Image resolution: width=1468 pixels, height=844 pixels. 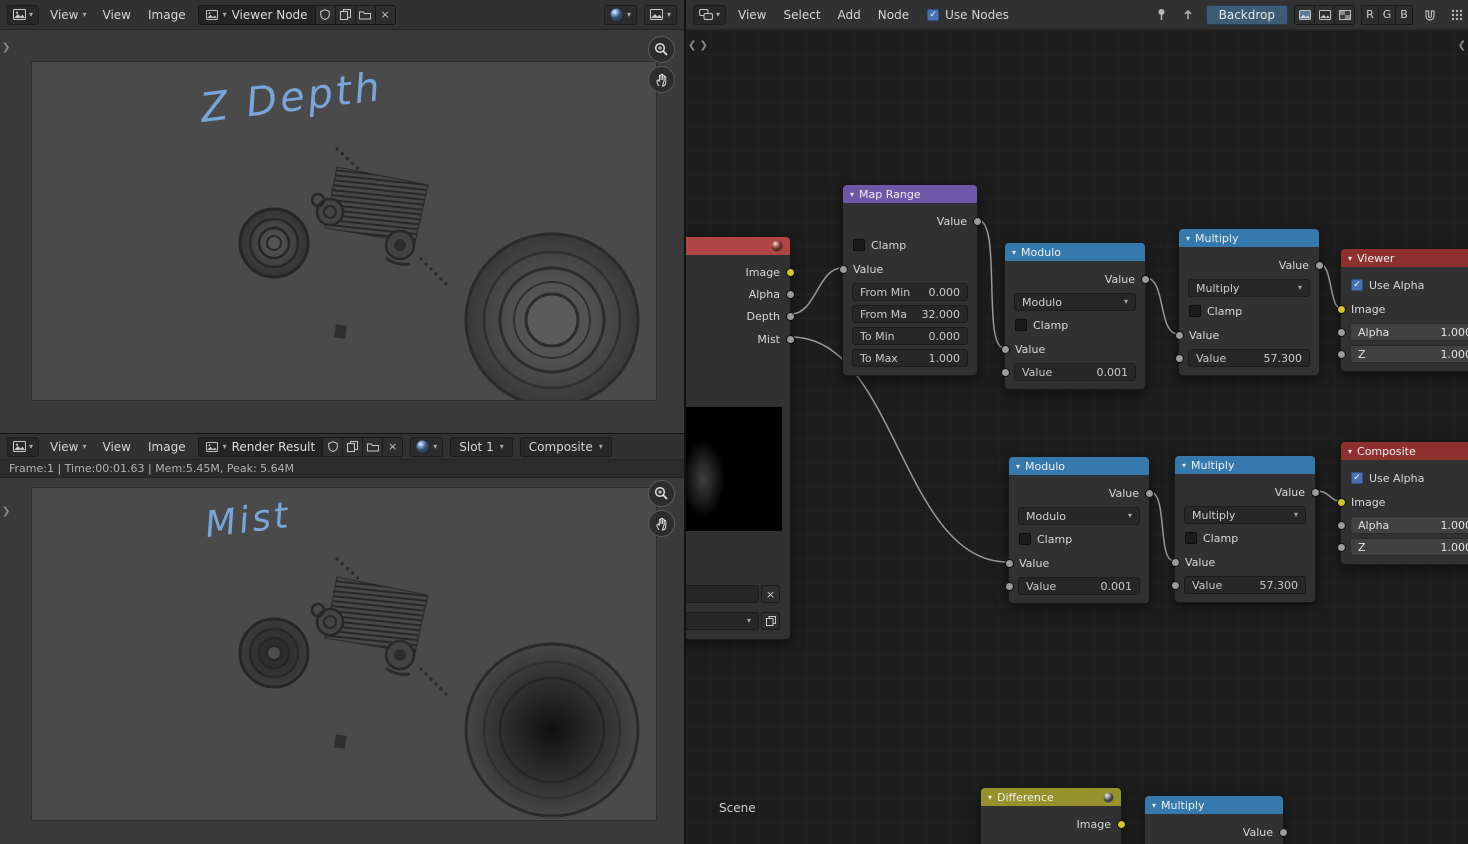 What do you see at coordinates (790, 294) in the screenshot?
I see `socket-alpha-output` at bounding box center [790, 294].